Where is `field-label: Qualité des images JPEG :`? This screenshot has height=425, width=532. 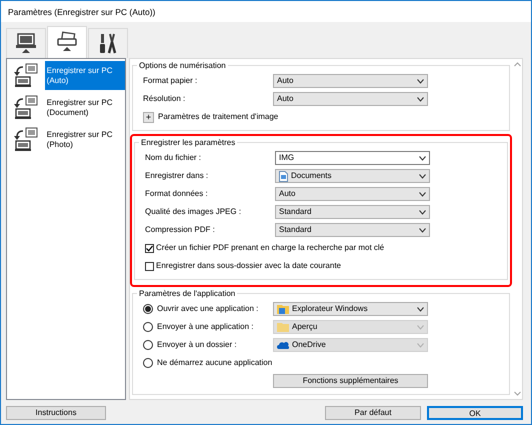
field-label: Qualité des images JPEG : is located at coordinates (193, 212).